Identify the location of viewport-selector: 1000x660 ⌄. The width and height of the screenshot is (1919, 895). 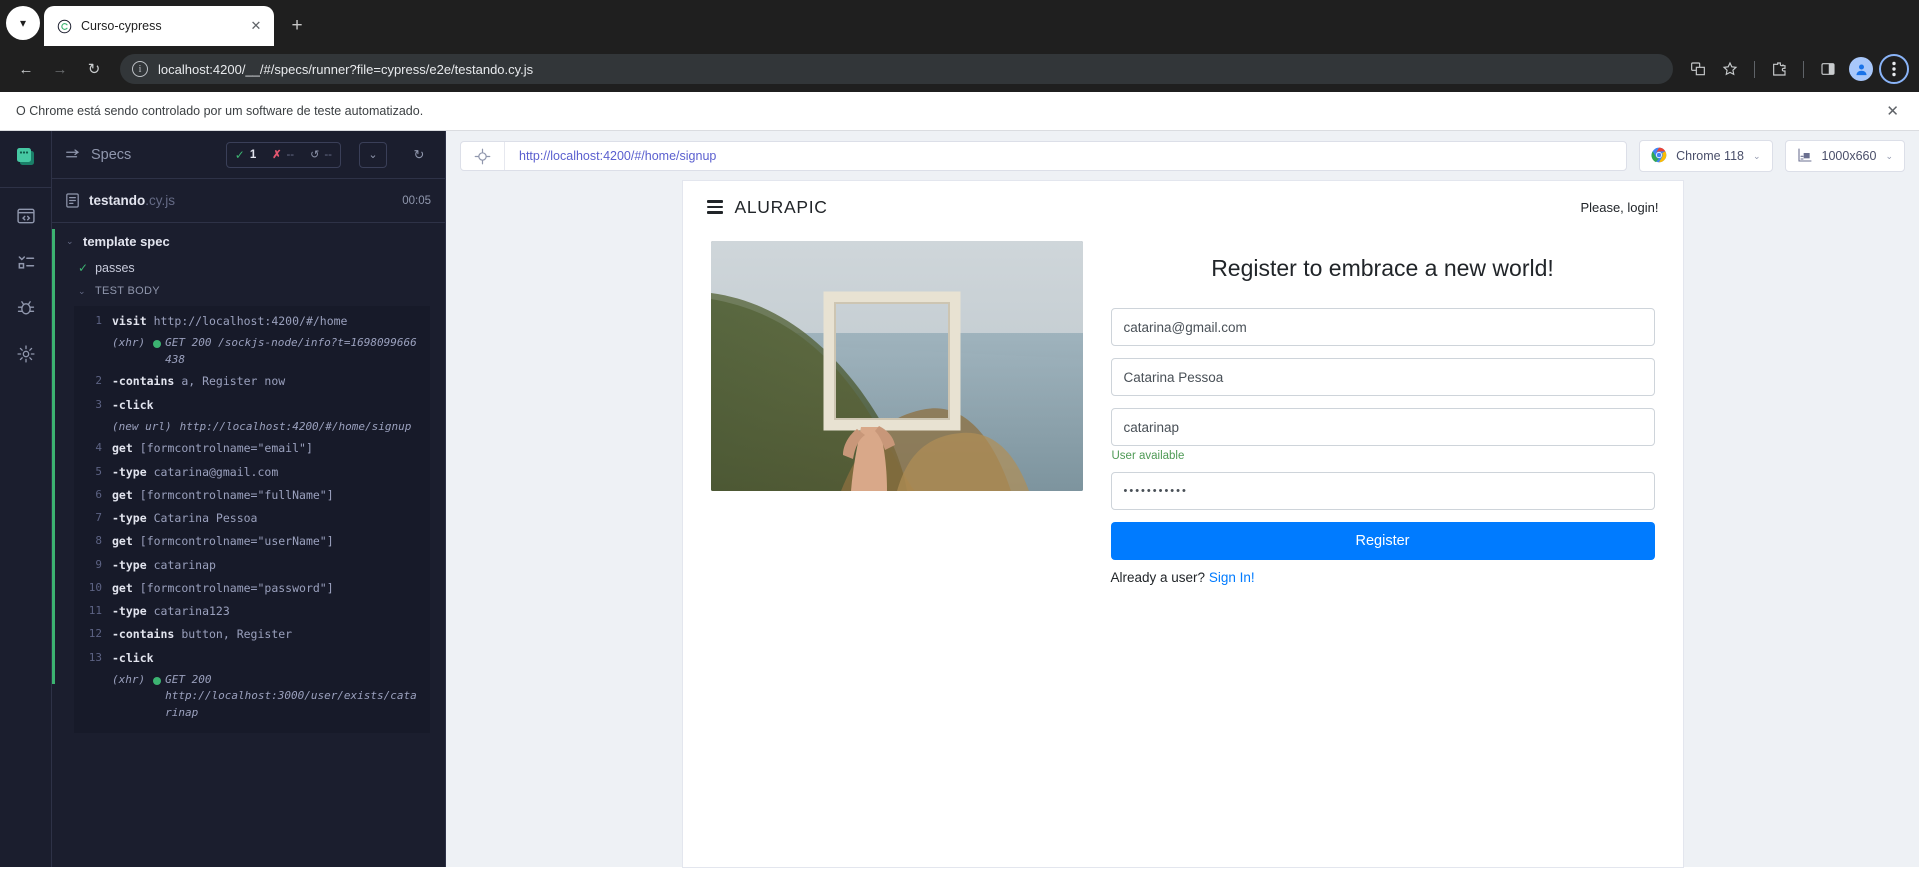
(1844, 156).